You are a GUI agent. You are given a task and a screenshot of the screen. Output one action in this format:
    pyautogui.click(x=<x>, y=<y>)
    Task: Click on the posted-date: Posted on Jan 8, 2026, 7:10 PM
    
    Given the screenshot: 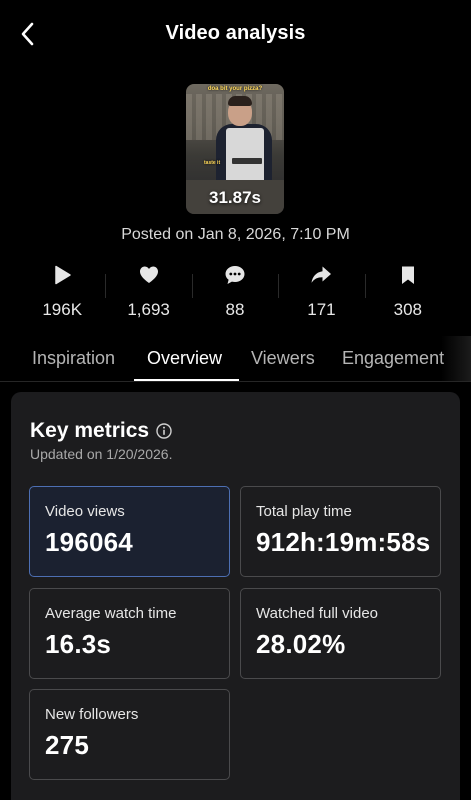 What is the action you would take?
    pyautogui.click(x=235, y=234)
    